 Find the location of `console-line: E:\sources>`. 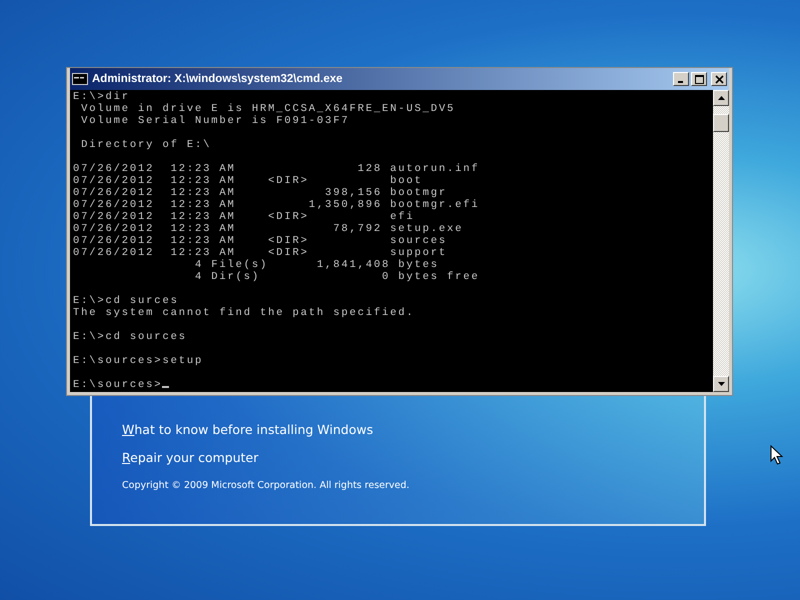

console-line: E:\sources> is located at coordinates (117, 385).